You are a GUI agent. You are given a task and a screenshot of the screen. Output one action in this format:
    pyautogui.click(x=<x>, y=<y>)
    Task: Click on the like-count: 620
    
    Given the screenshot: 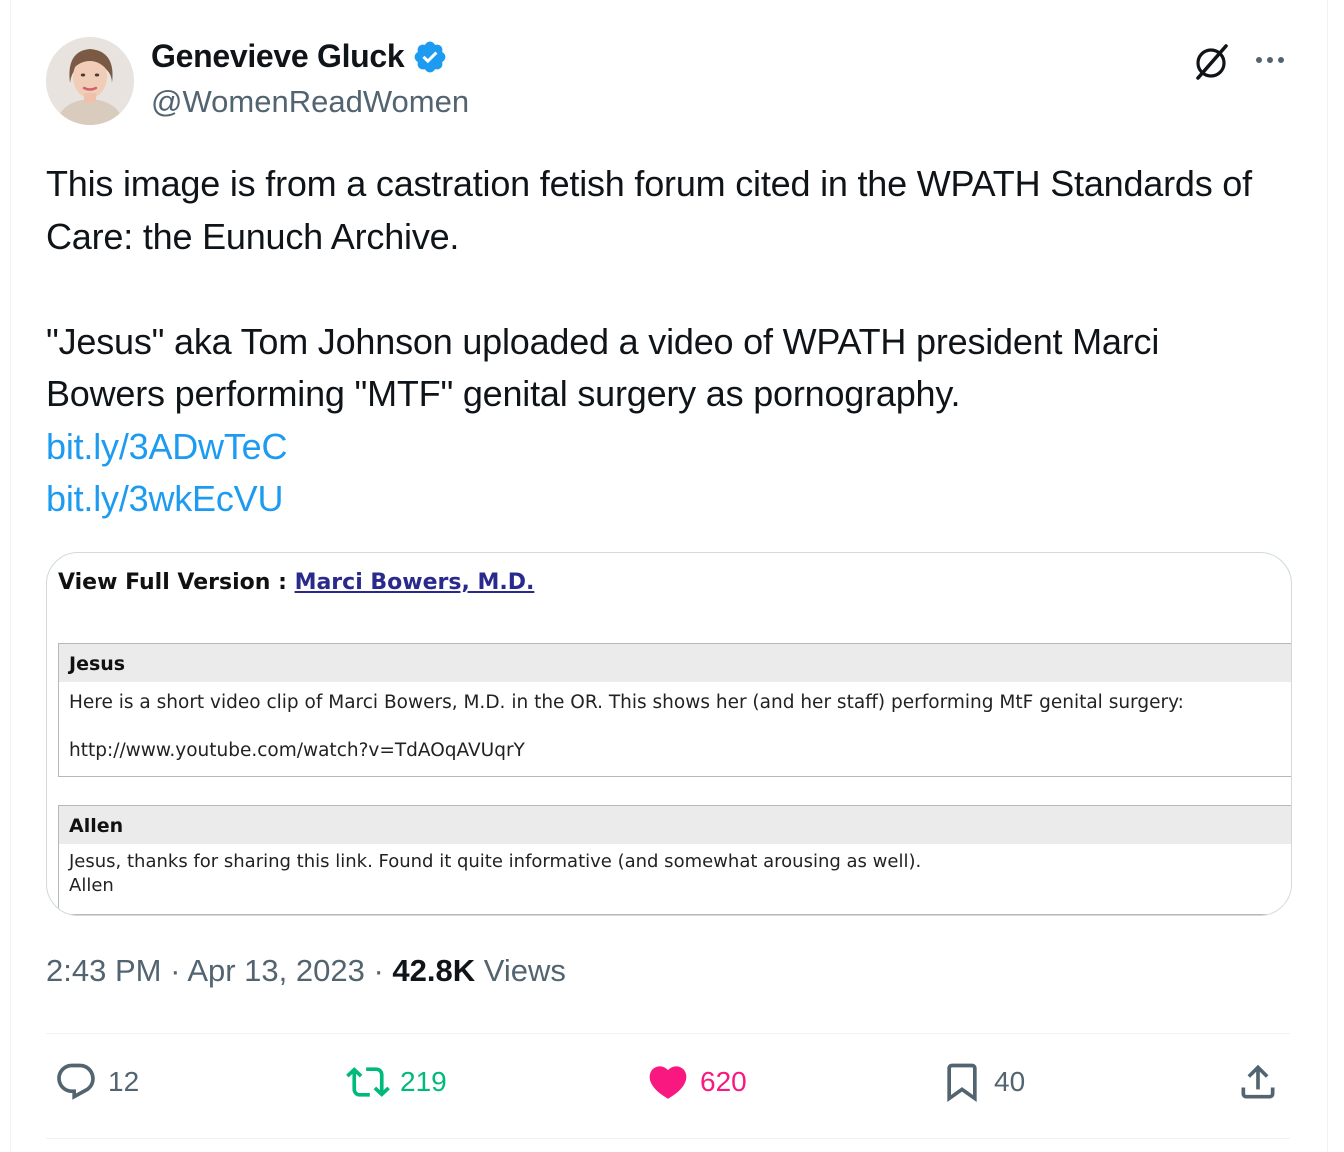 What is the action you would take?
    pyautogui.click(x=723, y=1081)
    